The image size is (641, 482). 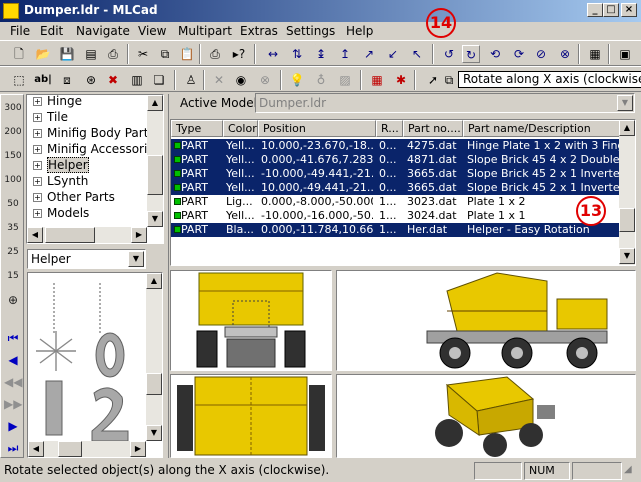 I want to click on preview-category-select: Helper ▼, so click(x=86, y=259).